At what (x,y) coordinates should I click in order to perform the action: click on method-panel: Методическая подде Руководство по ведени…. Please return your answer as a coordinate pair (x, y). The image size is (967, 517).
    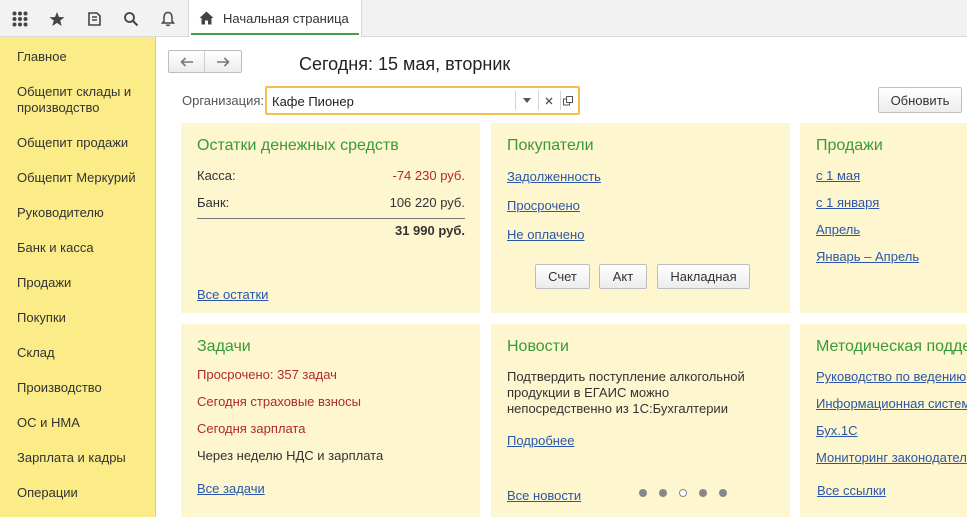
    Looking at the image, I should click on (883, 420).